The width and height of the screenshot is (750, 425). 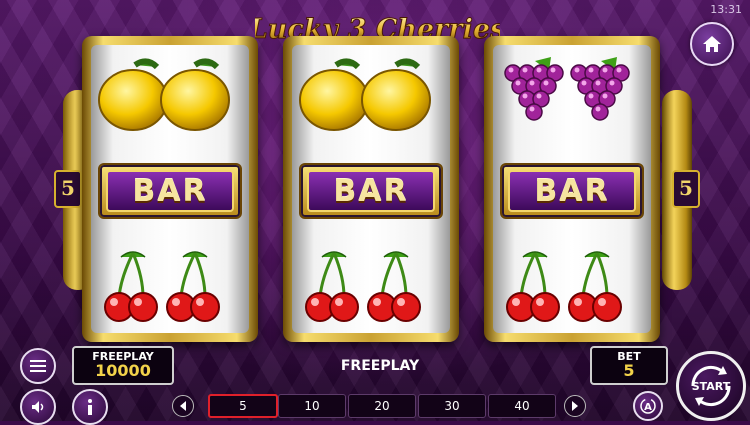 I want to click on bet-option: 5, so click(x=243, y=406).